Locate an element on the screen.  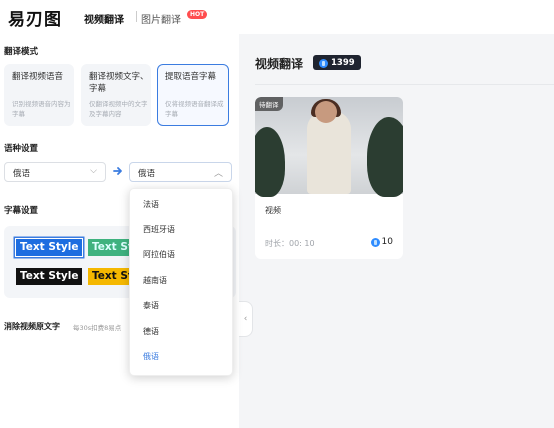
arrow-right-icon is located at coordinates (117, 171).